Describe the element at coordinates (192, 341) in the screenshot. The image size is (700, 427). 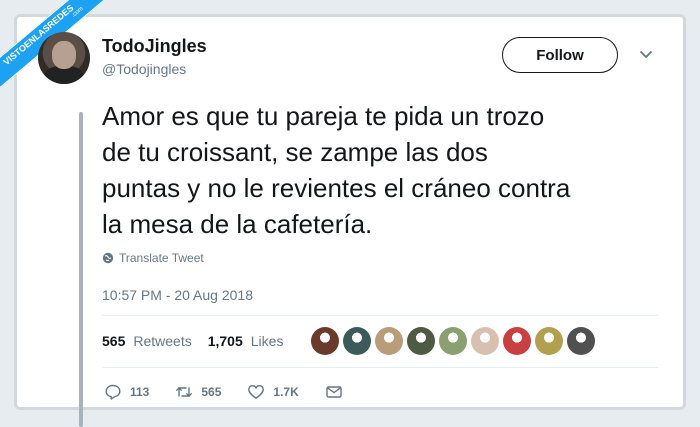
I see `engagement-stats: 565 Retweets 1,705 Likes` at that location.